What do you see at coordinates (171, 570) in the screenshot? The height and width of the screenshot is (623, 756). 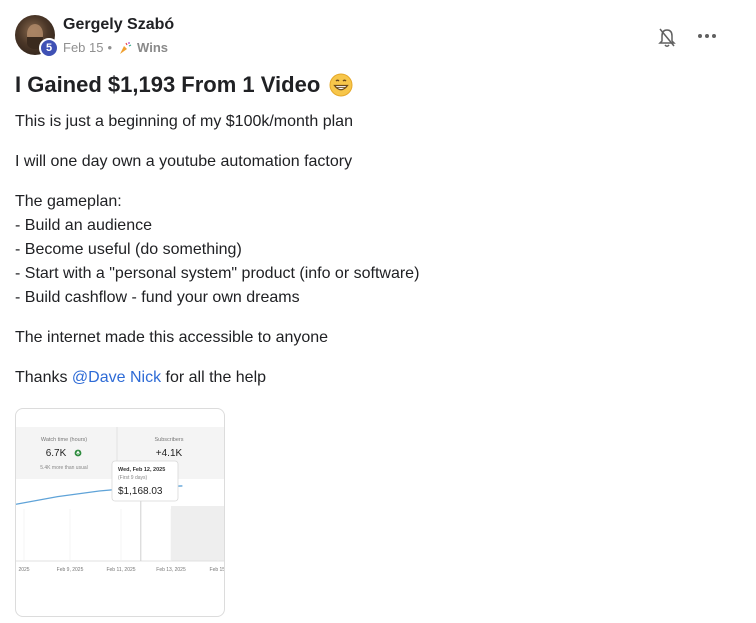 I see `x-tick-label: Feb 13, 2025` at bounding box center [171, 570].